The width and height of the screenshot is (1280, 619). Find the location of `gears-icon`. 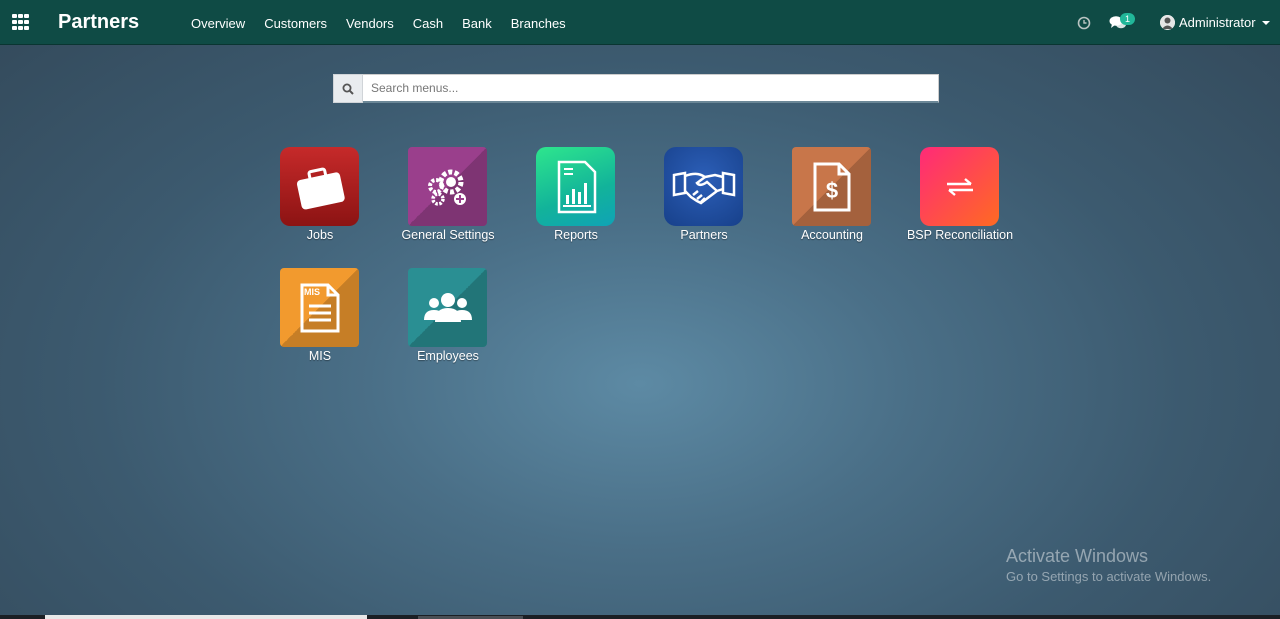

gears-icon is located at coordinates (446, 187).